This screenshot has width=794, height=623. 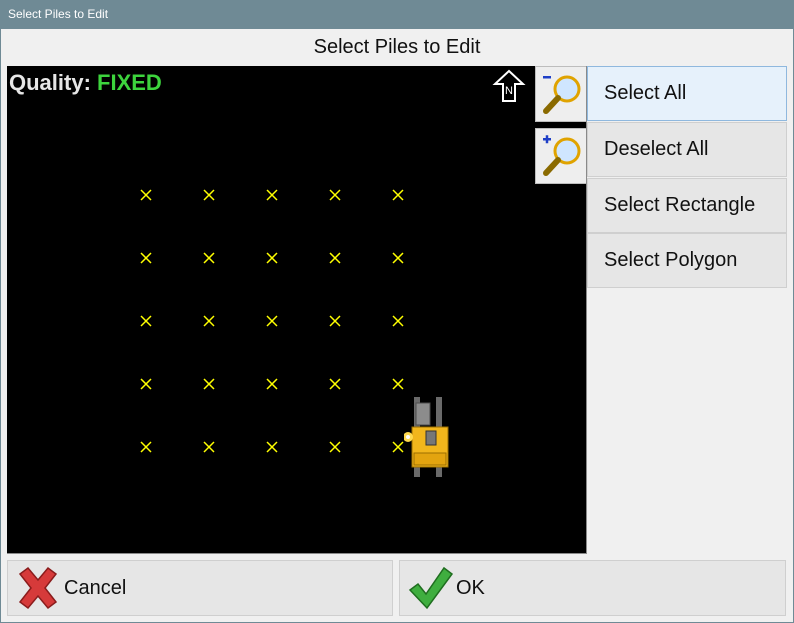 I want to click on cancel-button: Cancel, so click(x=200, y=588).